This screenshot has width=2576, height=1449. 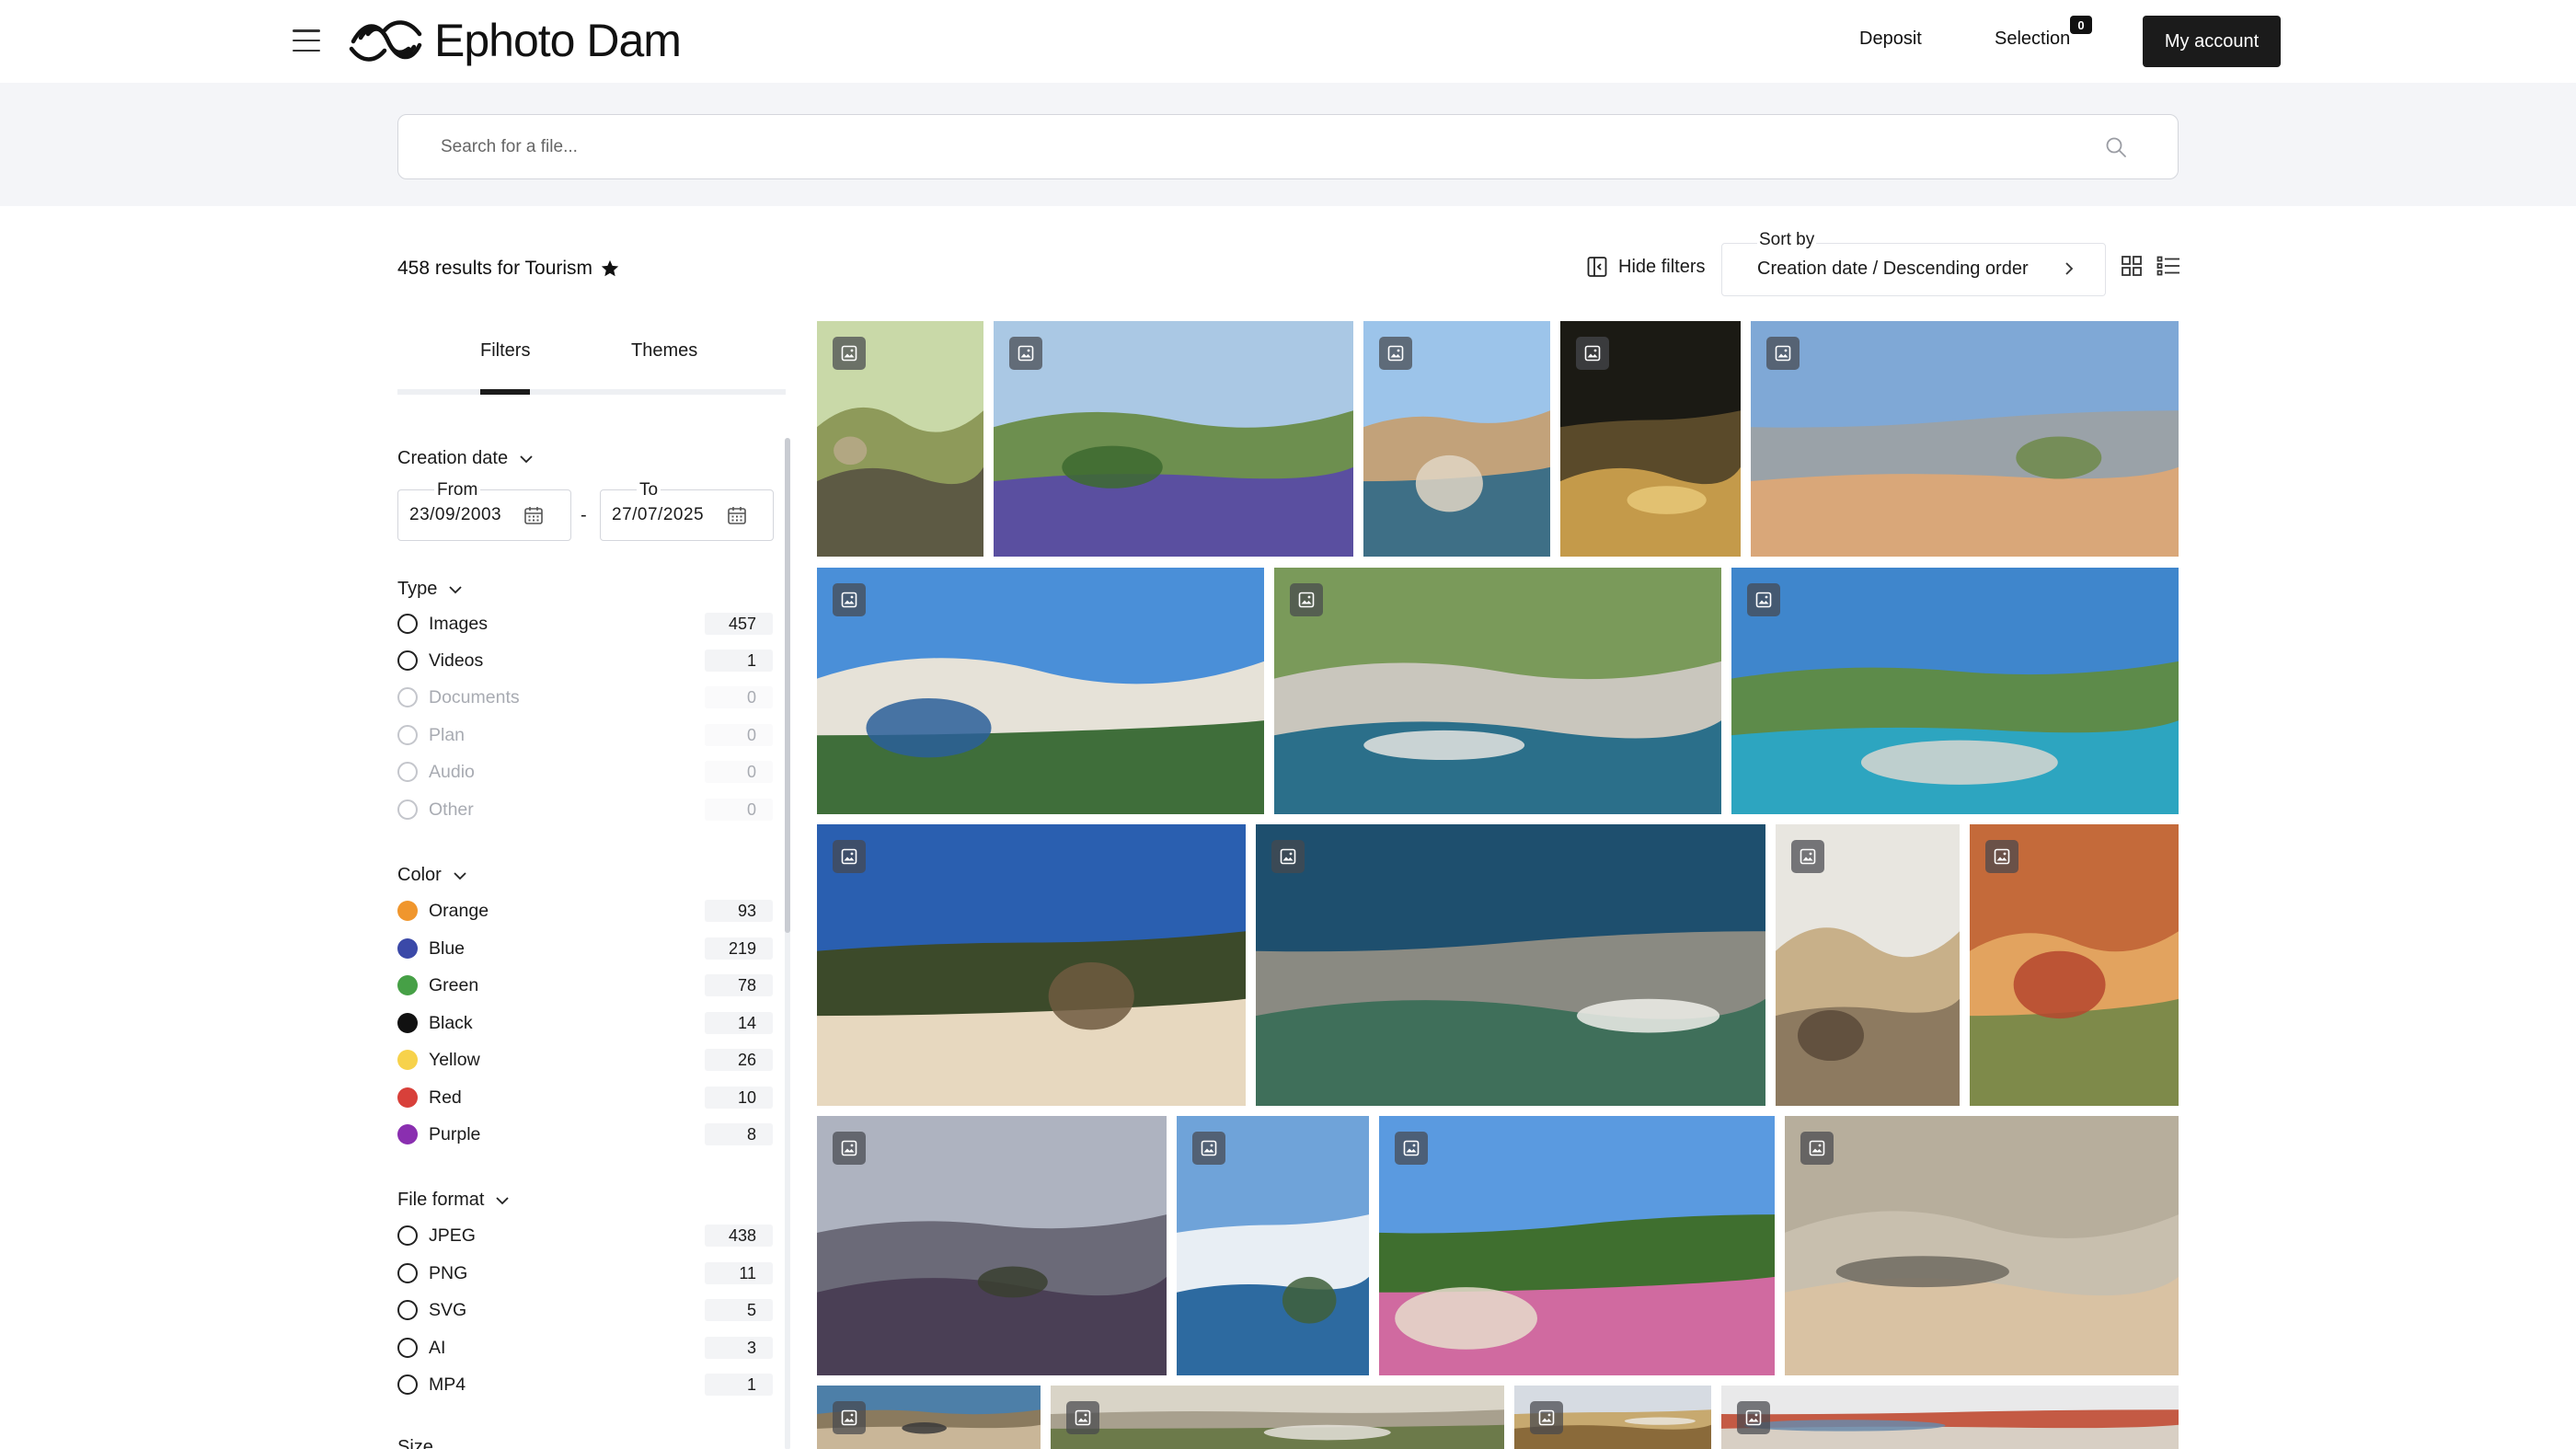 What do you see at coordinates (585, 911) in the screenshot?
I see `color-option-orange: Orange 93` at bounding box center [585, 911].